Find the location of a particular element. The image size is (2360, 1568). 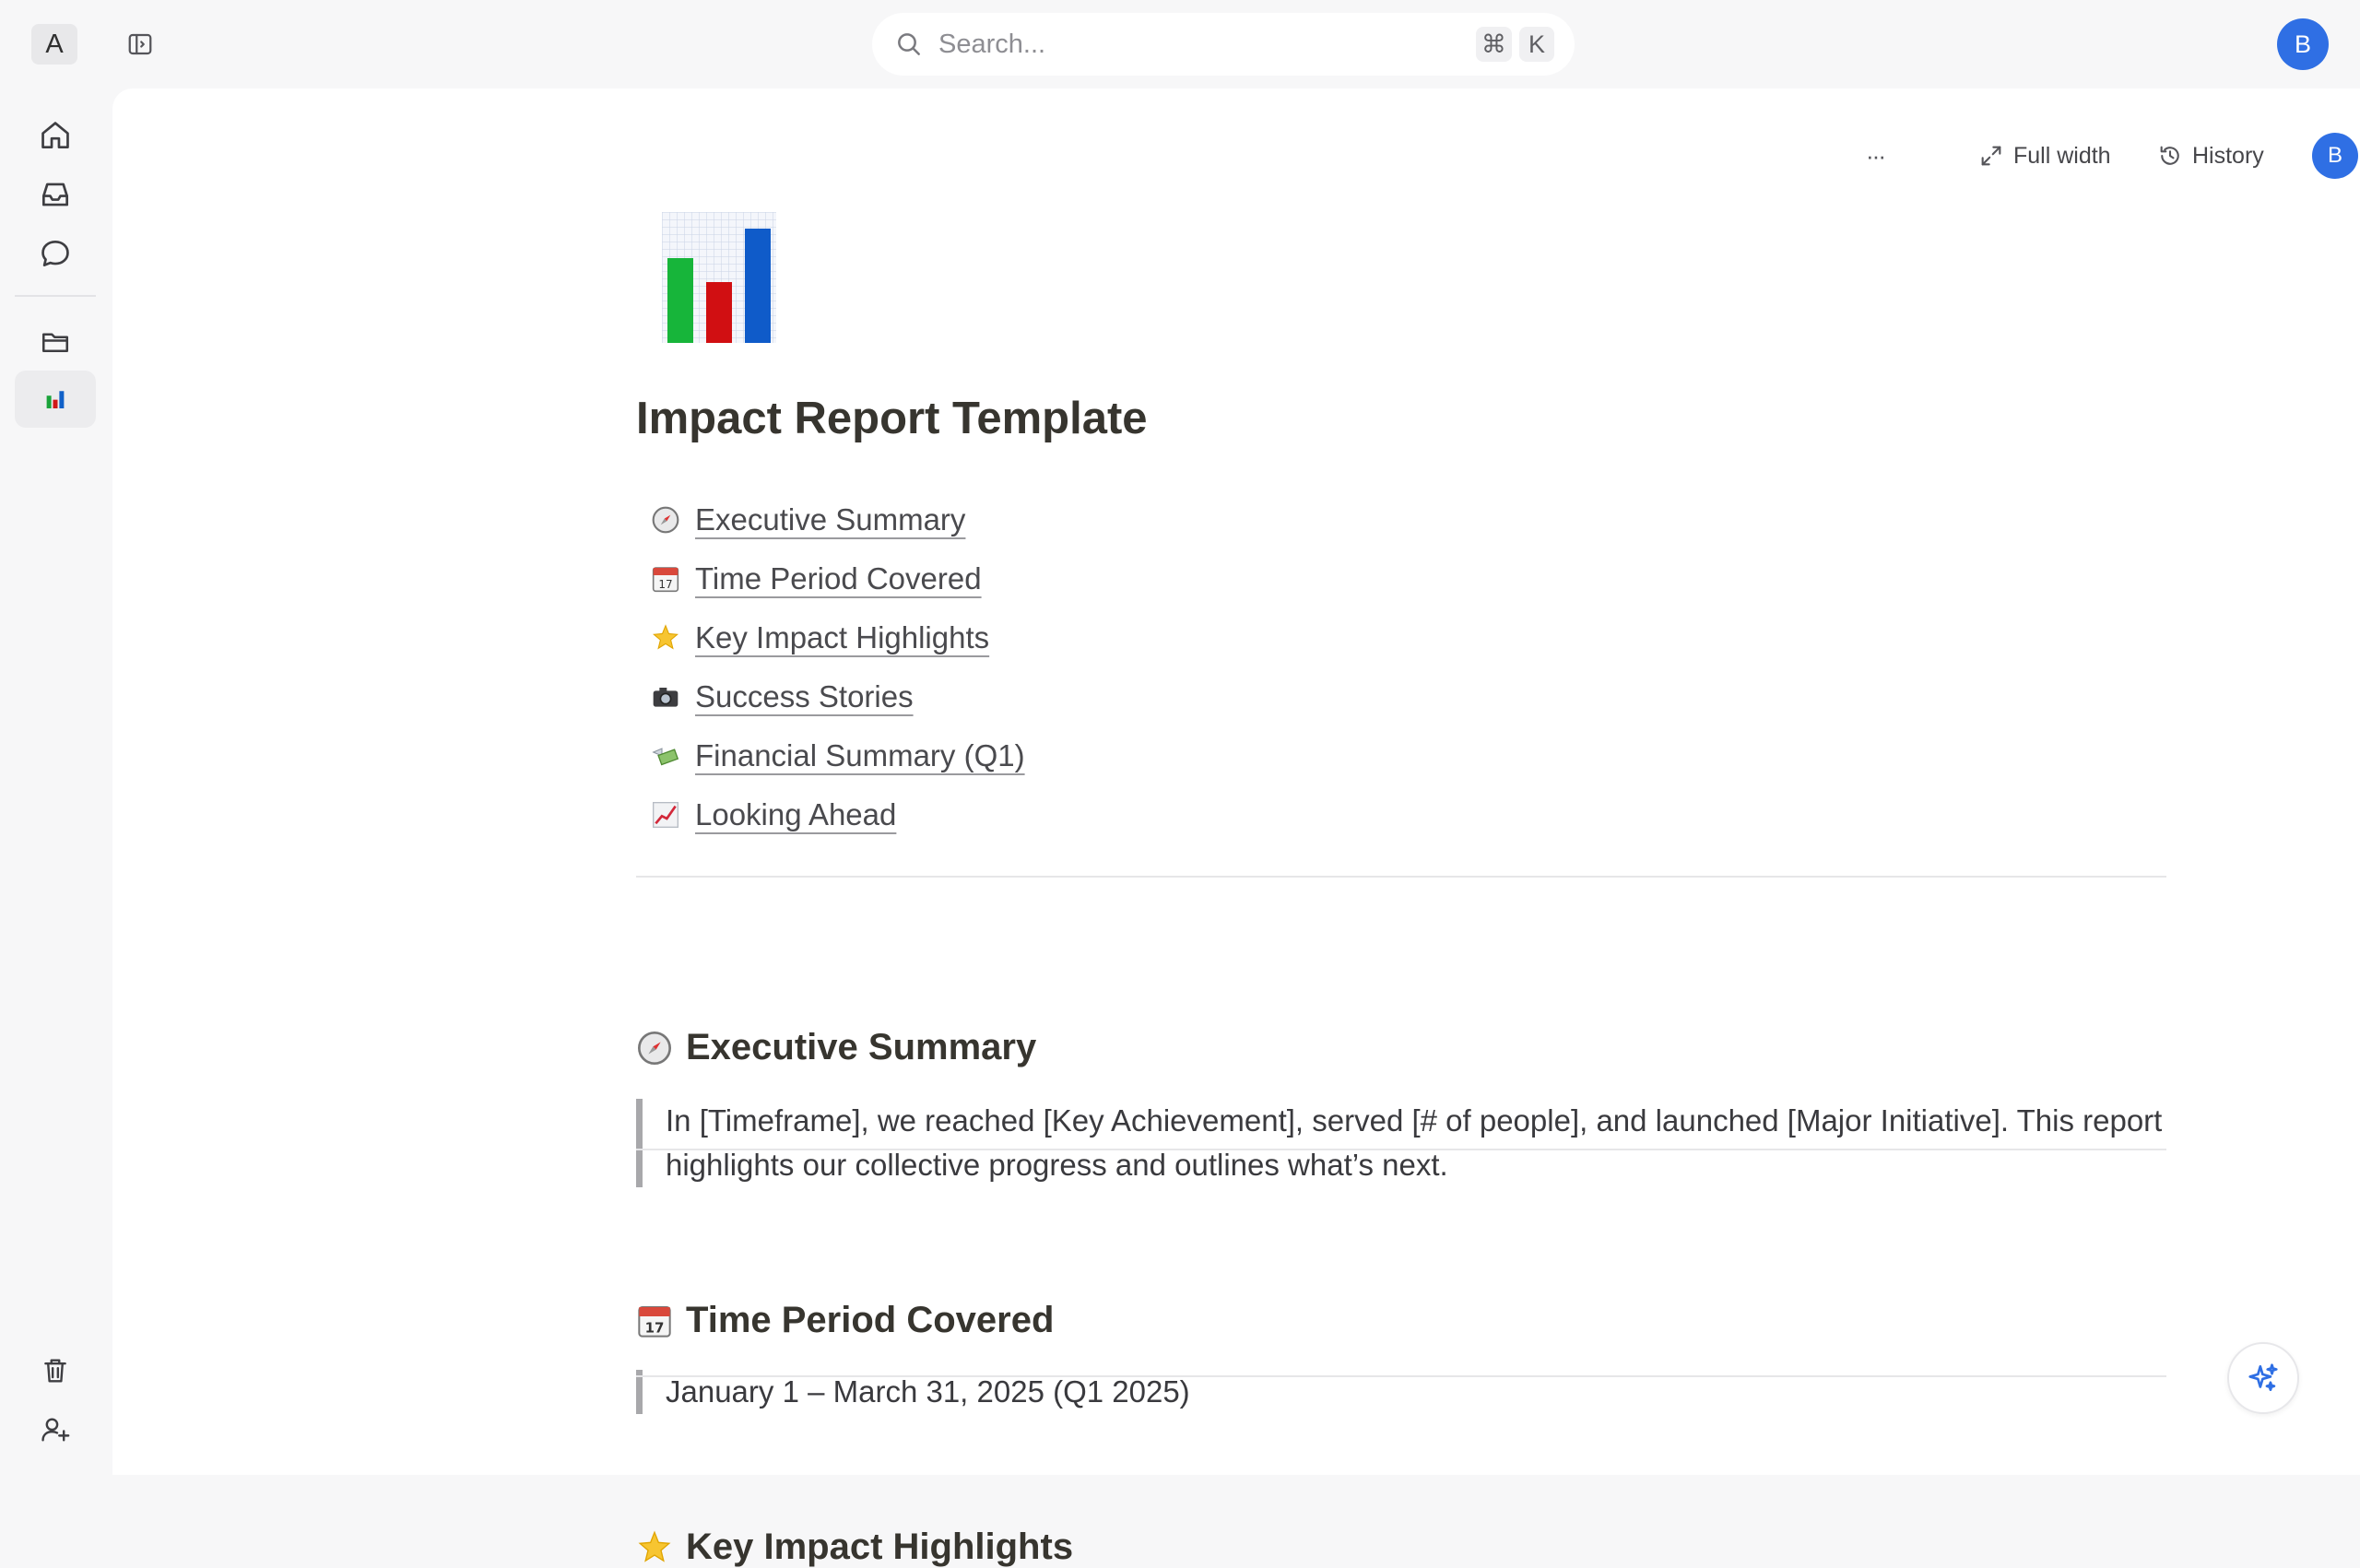

shortcut-key-k: K is located at coordinates (1536, 44).